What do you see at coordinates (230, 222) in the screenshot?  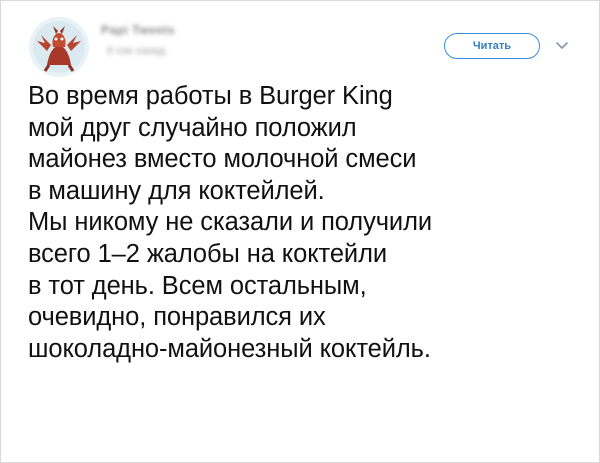 I see `tweet-text-line: Мы никому не сказали и получили` at bounding box center [230, 222].